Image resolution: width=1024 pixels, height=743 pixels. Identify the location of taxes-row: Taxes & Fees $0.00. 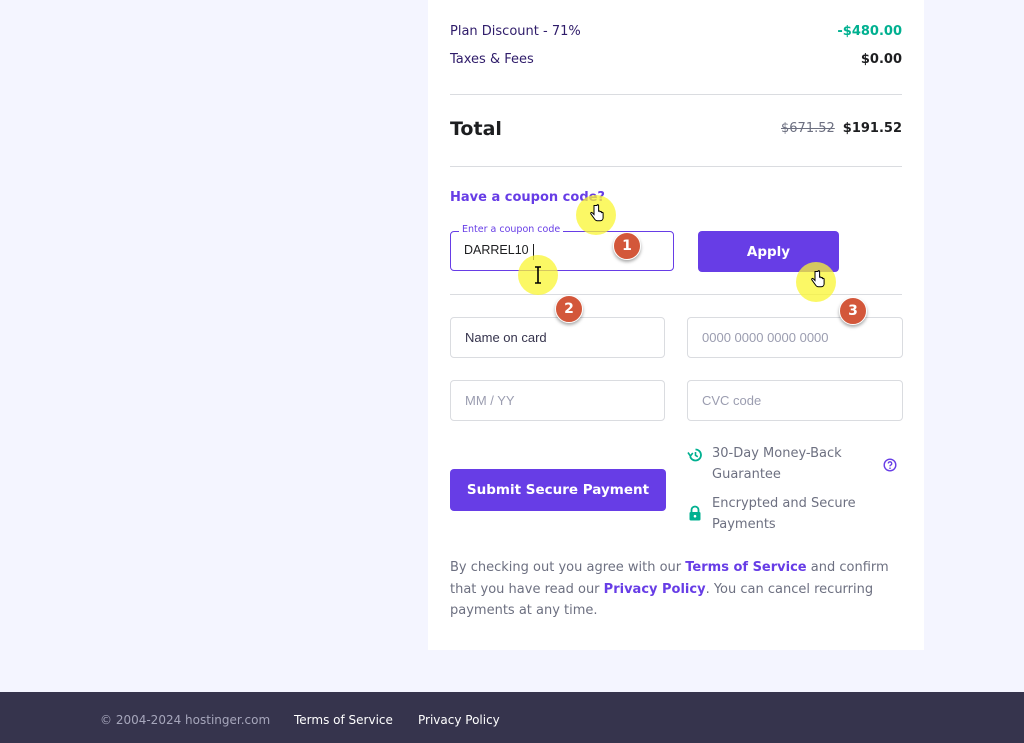
(676, 59).